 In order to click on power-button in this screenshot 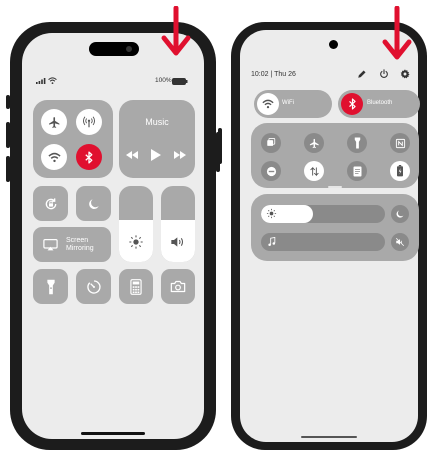, I will do `click(384, 74)`.